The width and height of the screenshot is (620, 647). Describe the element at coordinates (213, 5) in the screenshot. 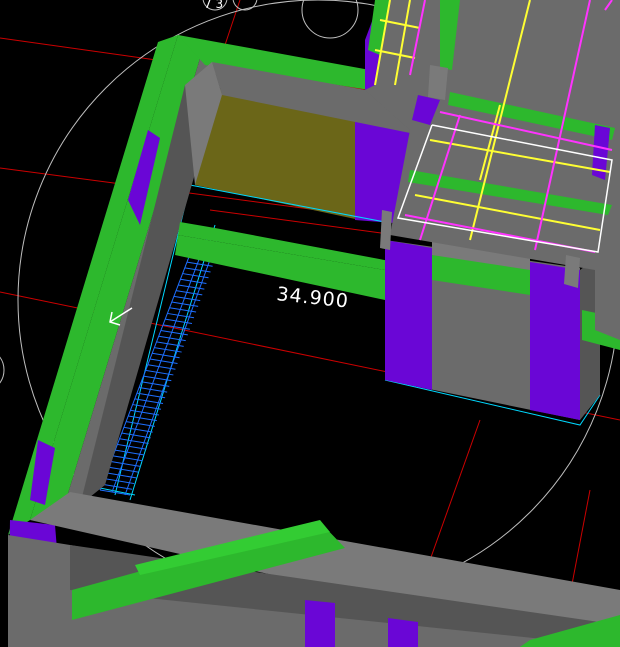

I see `top-glyphs: 7 3` at that location.